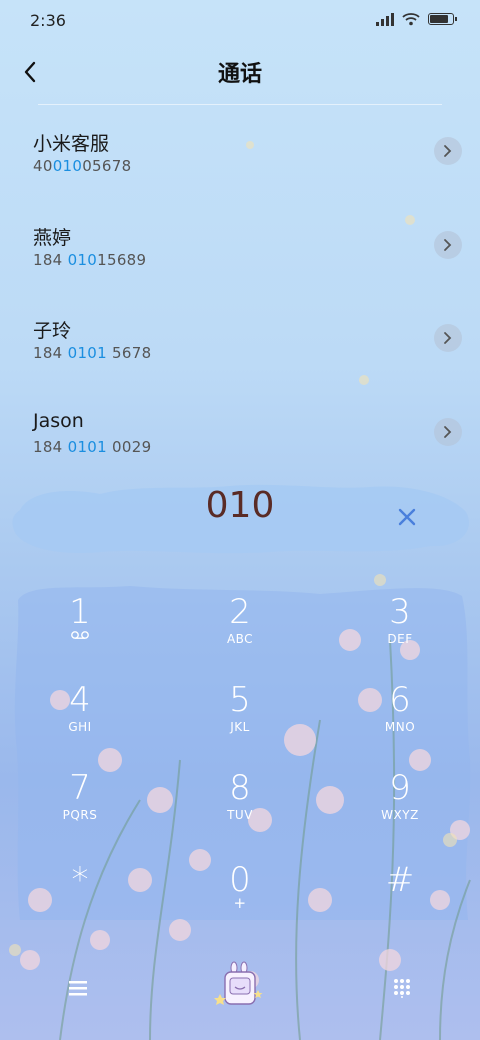 This screenshot has width=480, height=1040. I want to click on number-suffix: 0029, so click(129, 446).